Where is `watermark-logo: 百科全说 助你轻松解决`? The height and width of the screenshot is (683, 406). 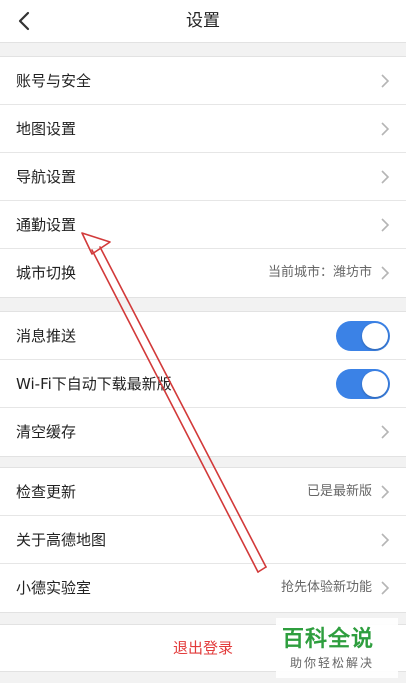
watermark-logo: 百科全说 助你轻松解决 is located at coordinates (337, 648).